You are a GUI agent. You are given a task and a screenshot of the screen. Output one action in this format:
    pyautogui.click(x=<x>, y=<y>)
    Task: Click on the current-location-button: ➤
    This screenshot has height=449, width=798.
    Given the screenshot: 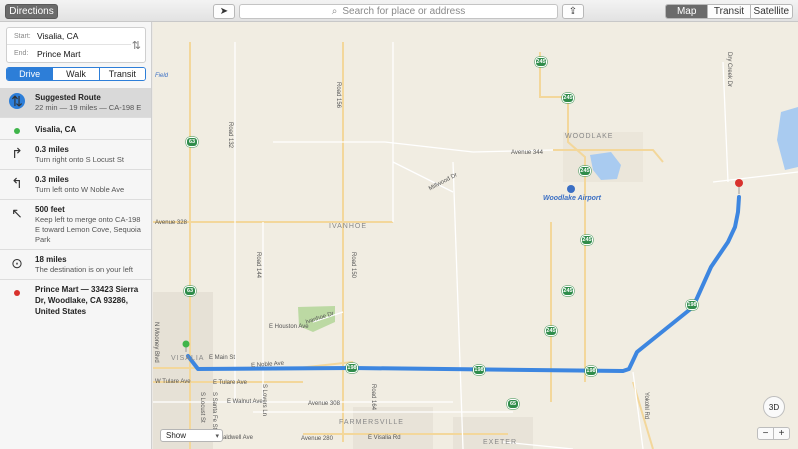 What is the action you would take?
    pyautogui.click(x=224, y=11)
    